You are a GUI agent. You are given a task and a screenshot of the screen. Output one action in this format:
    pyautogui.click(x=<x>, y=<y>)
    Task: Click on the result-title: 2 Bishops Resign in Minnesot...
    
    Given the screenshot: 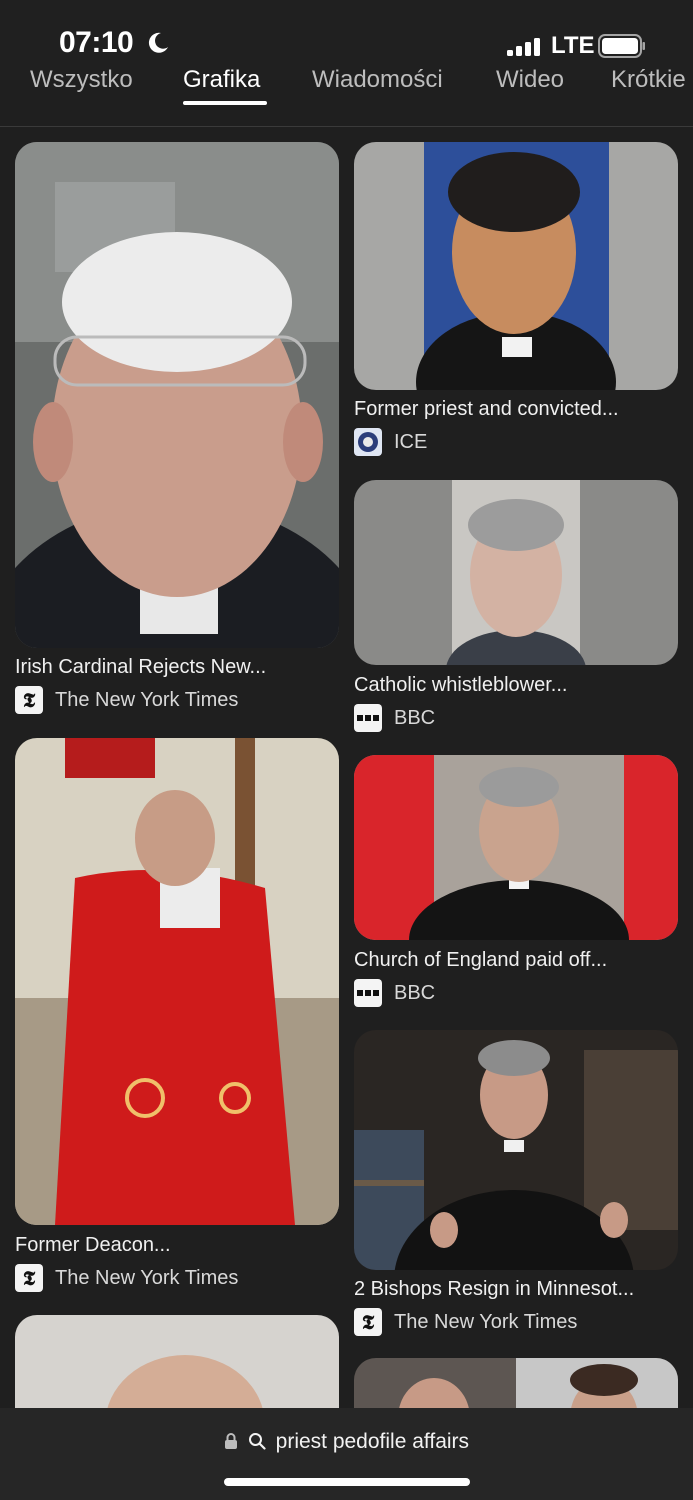 What is the action you would take?
    pyautogui.click(x=494, y=1289)
    